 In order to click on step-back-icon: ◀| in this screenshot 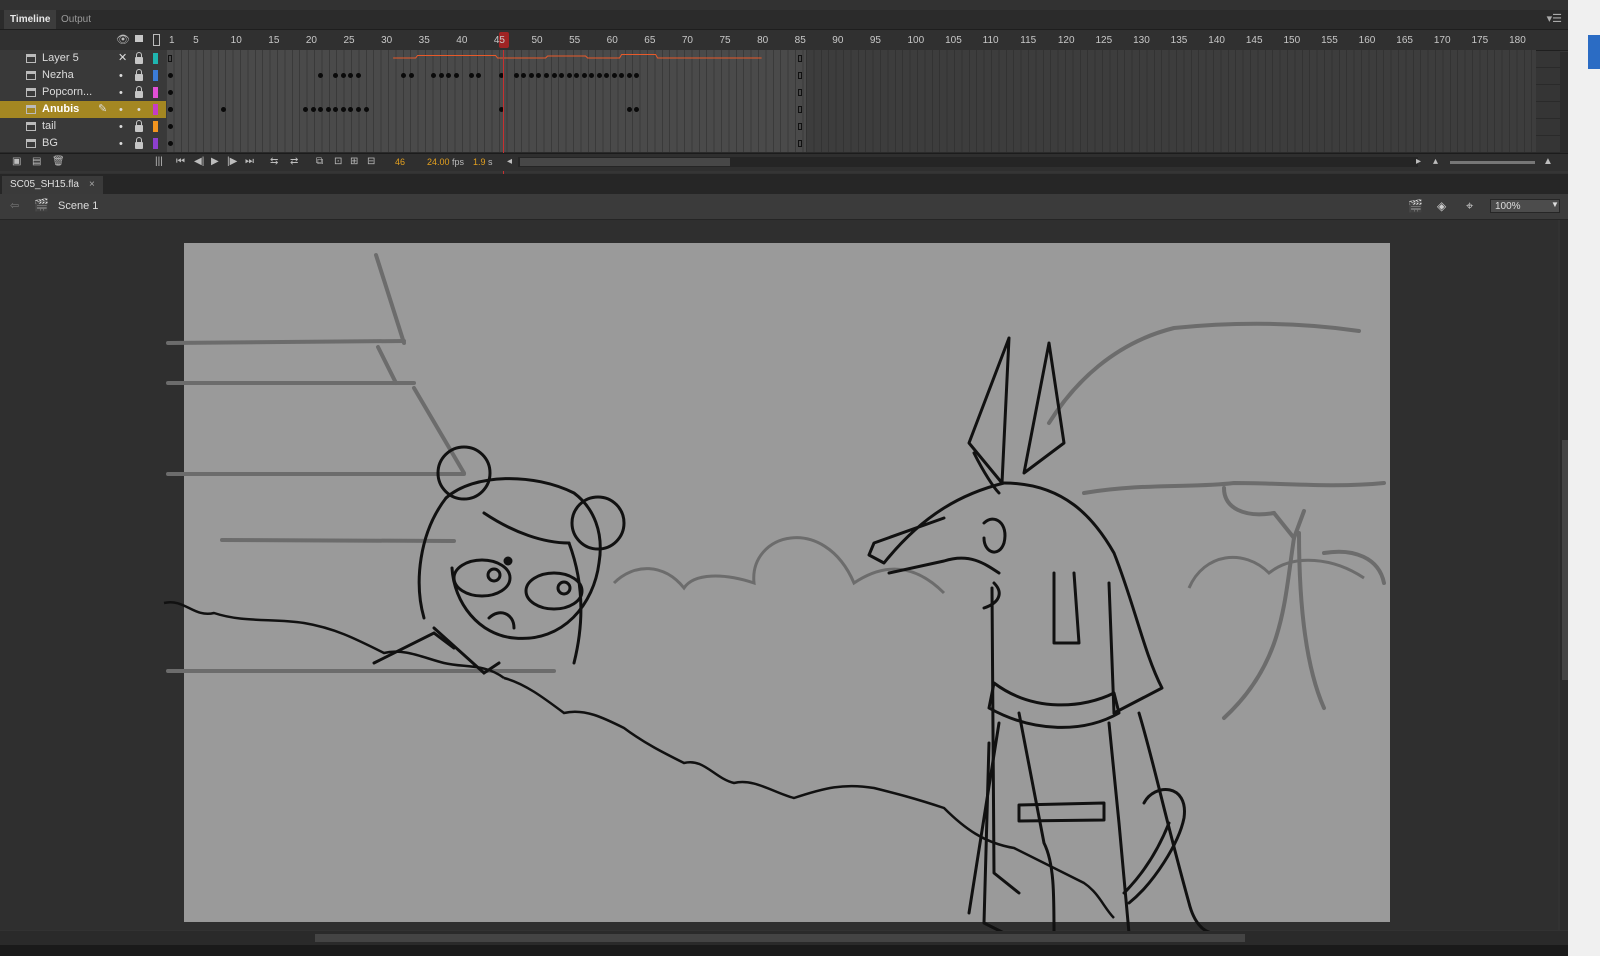, I will do `click(199, 161)`.